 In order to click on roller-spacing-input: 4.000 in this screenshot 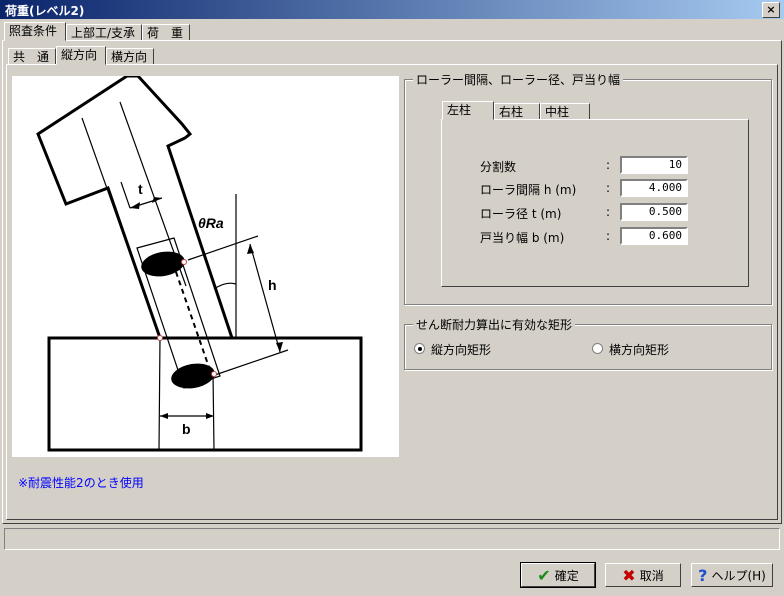, I will do `click(654, 188)`.